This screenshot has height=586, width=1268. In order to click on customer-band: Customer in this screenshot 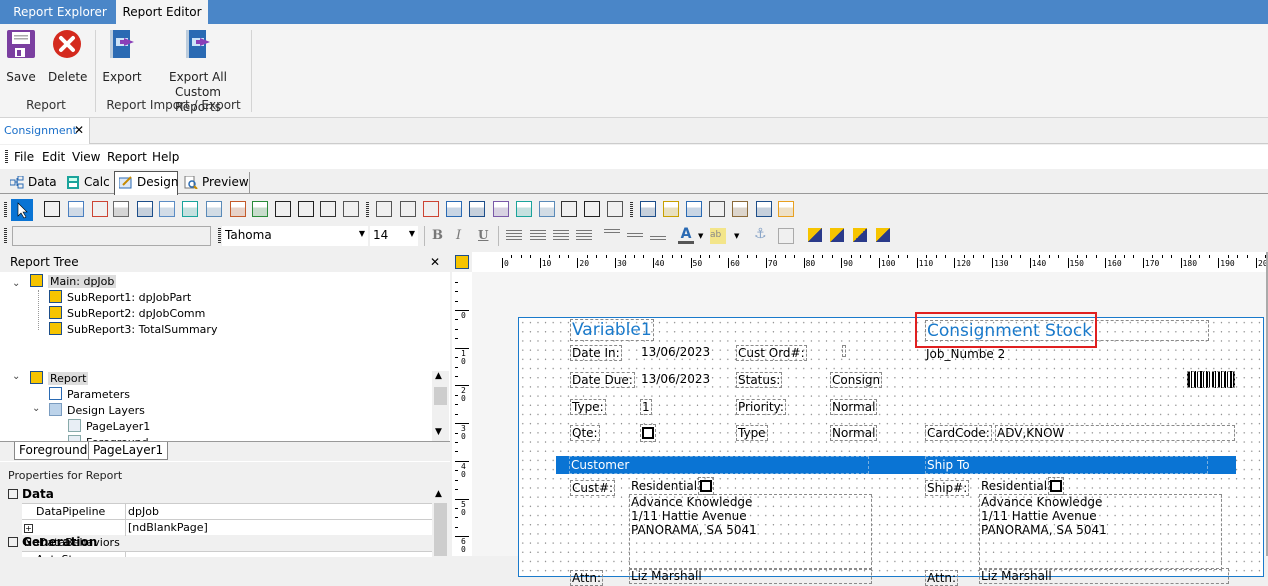, I will do `click(739, 465)`.